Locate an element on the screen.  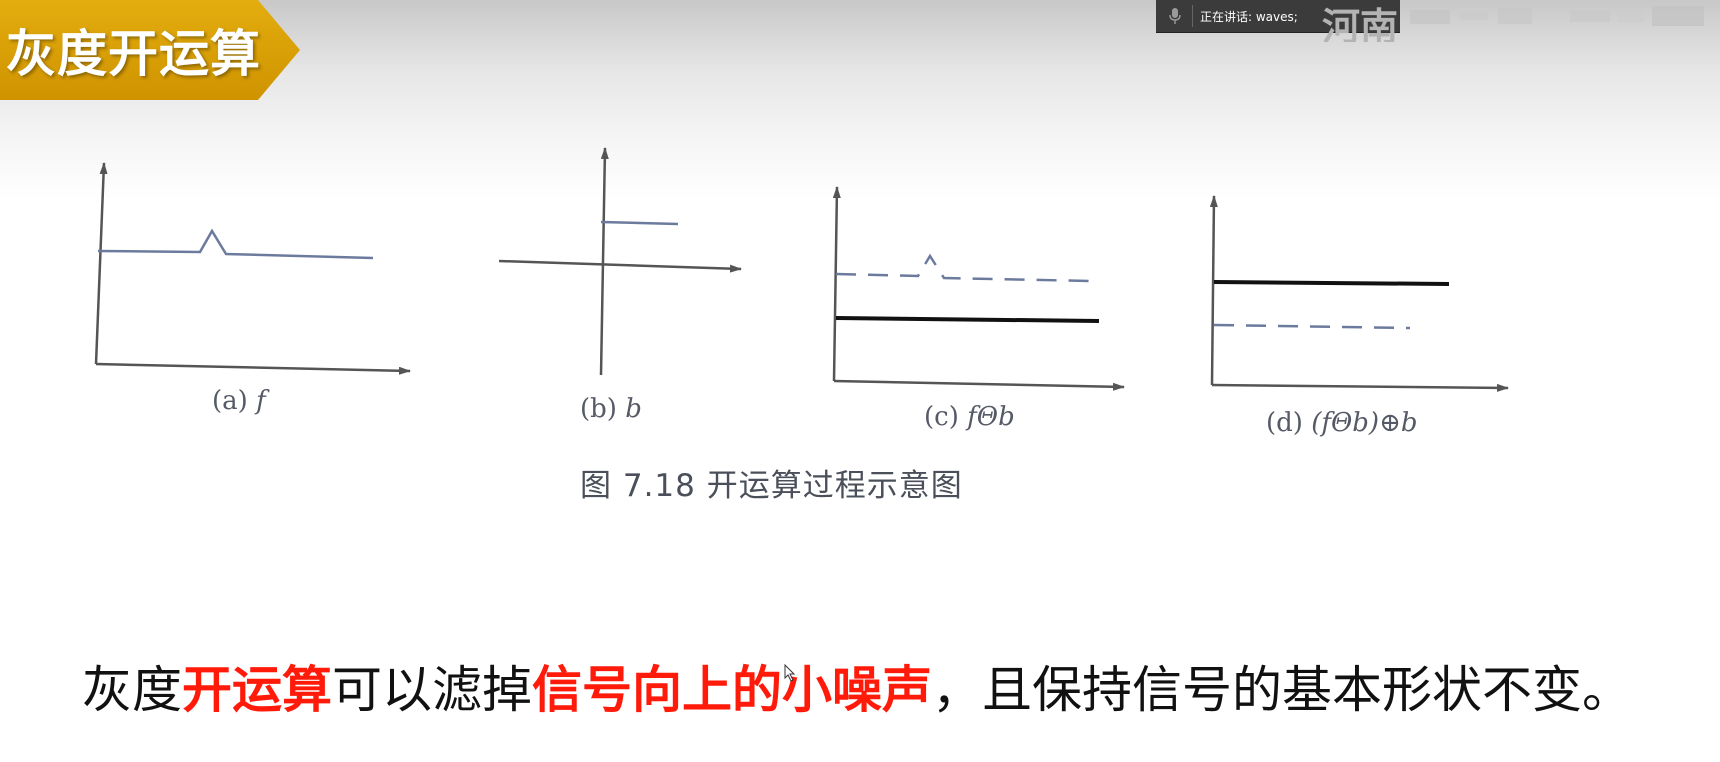
diagram-d-label: (d) (fΘb)⊕b is located at coordinates (1342, 423).